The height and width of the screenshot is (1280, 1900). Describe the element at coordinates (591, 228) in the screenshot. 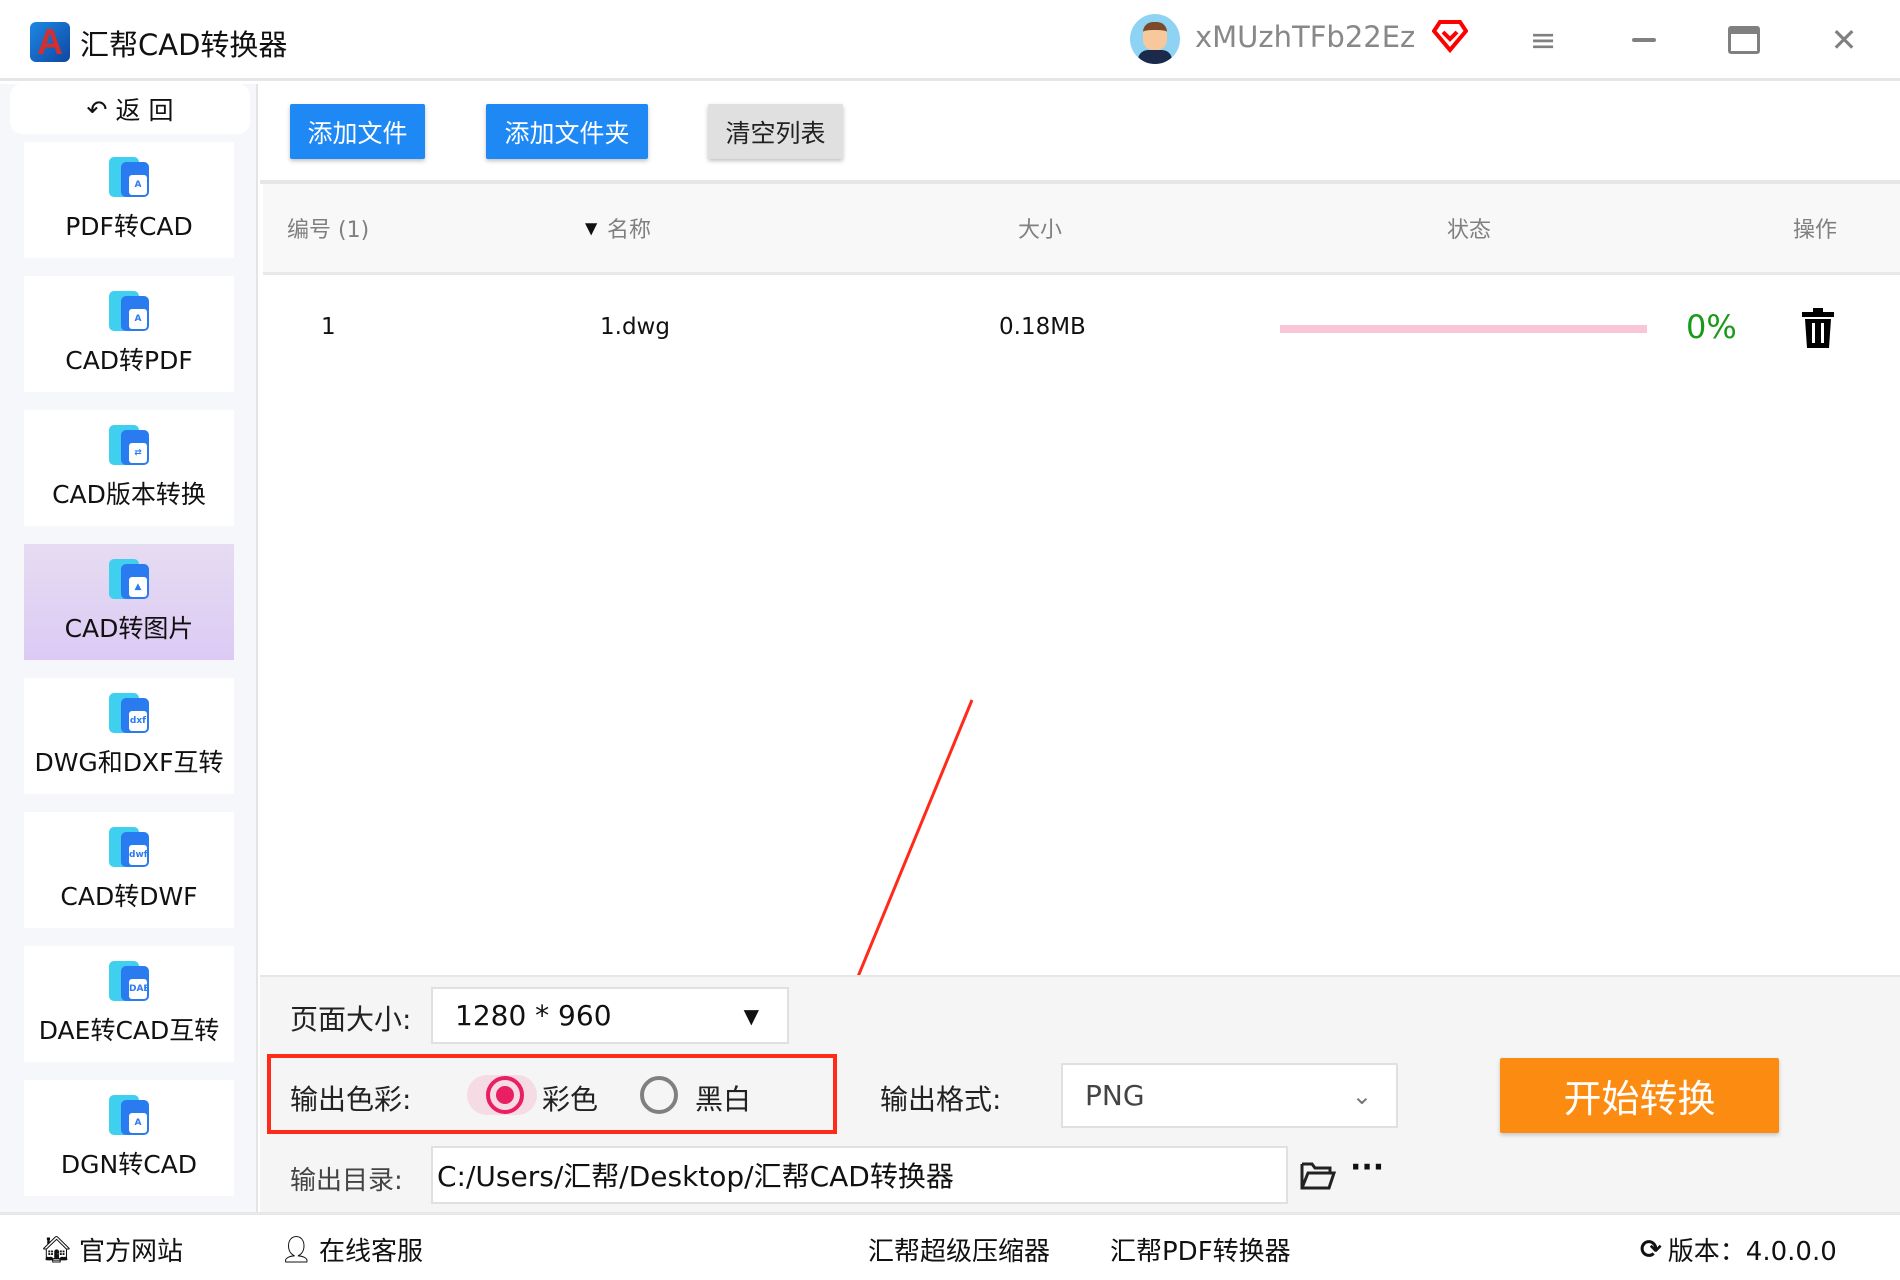

I see `sort-desc-icon: ▼` at that location.